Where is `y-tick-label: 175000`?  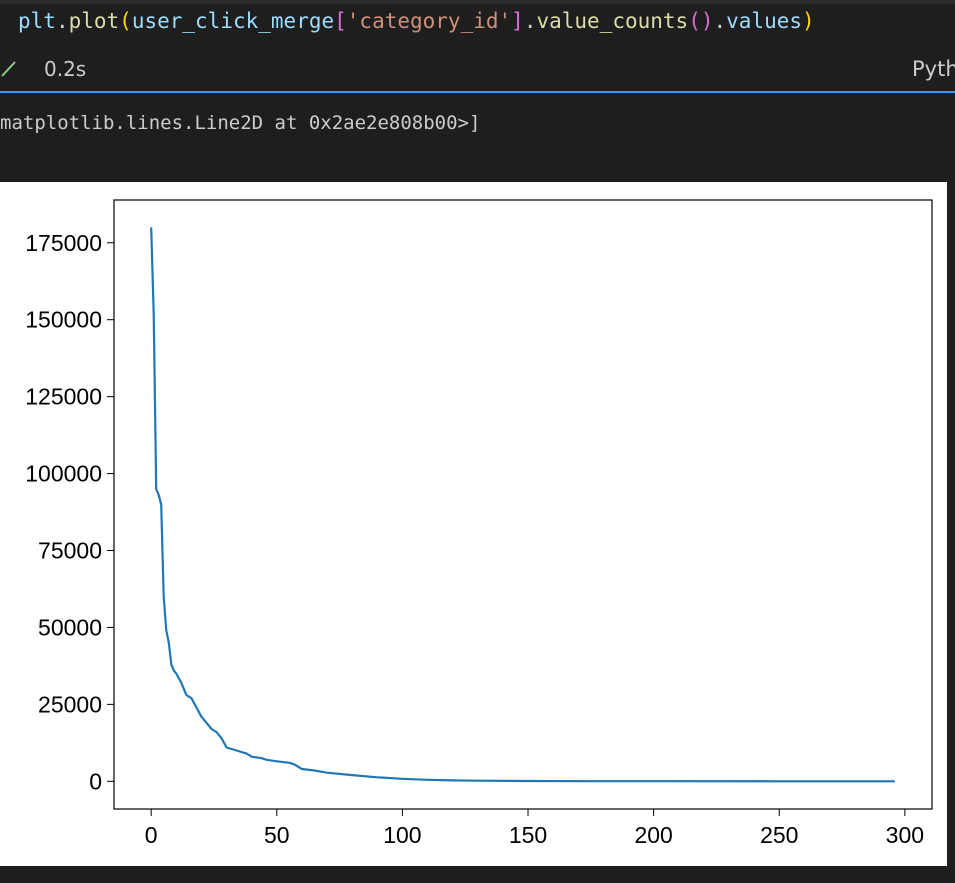
y-tick-label: 175000 is located at coordinates (63, 243).